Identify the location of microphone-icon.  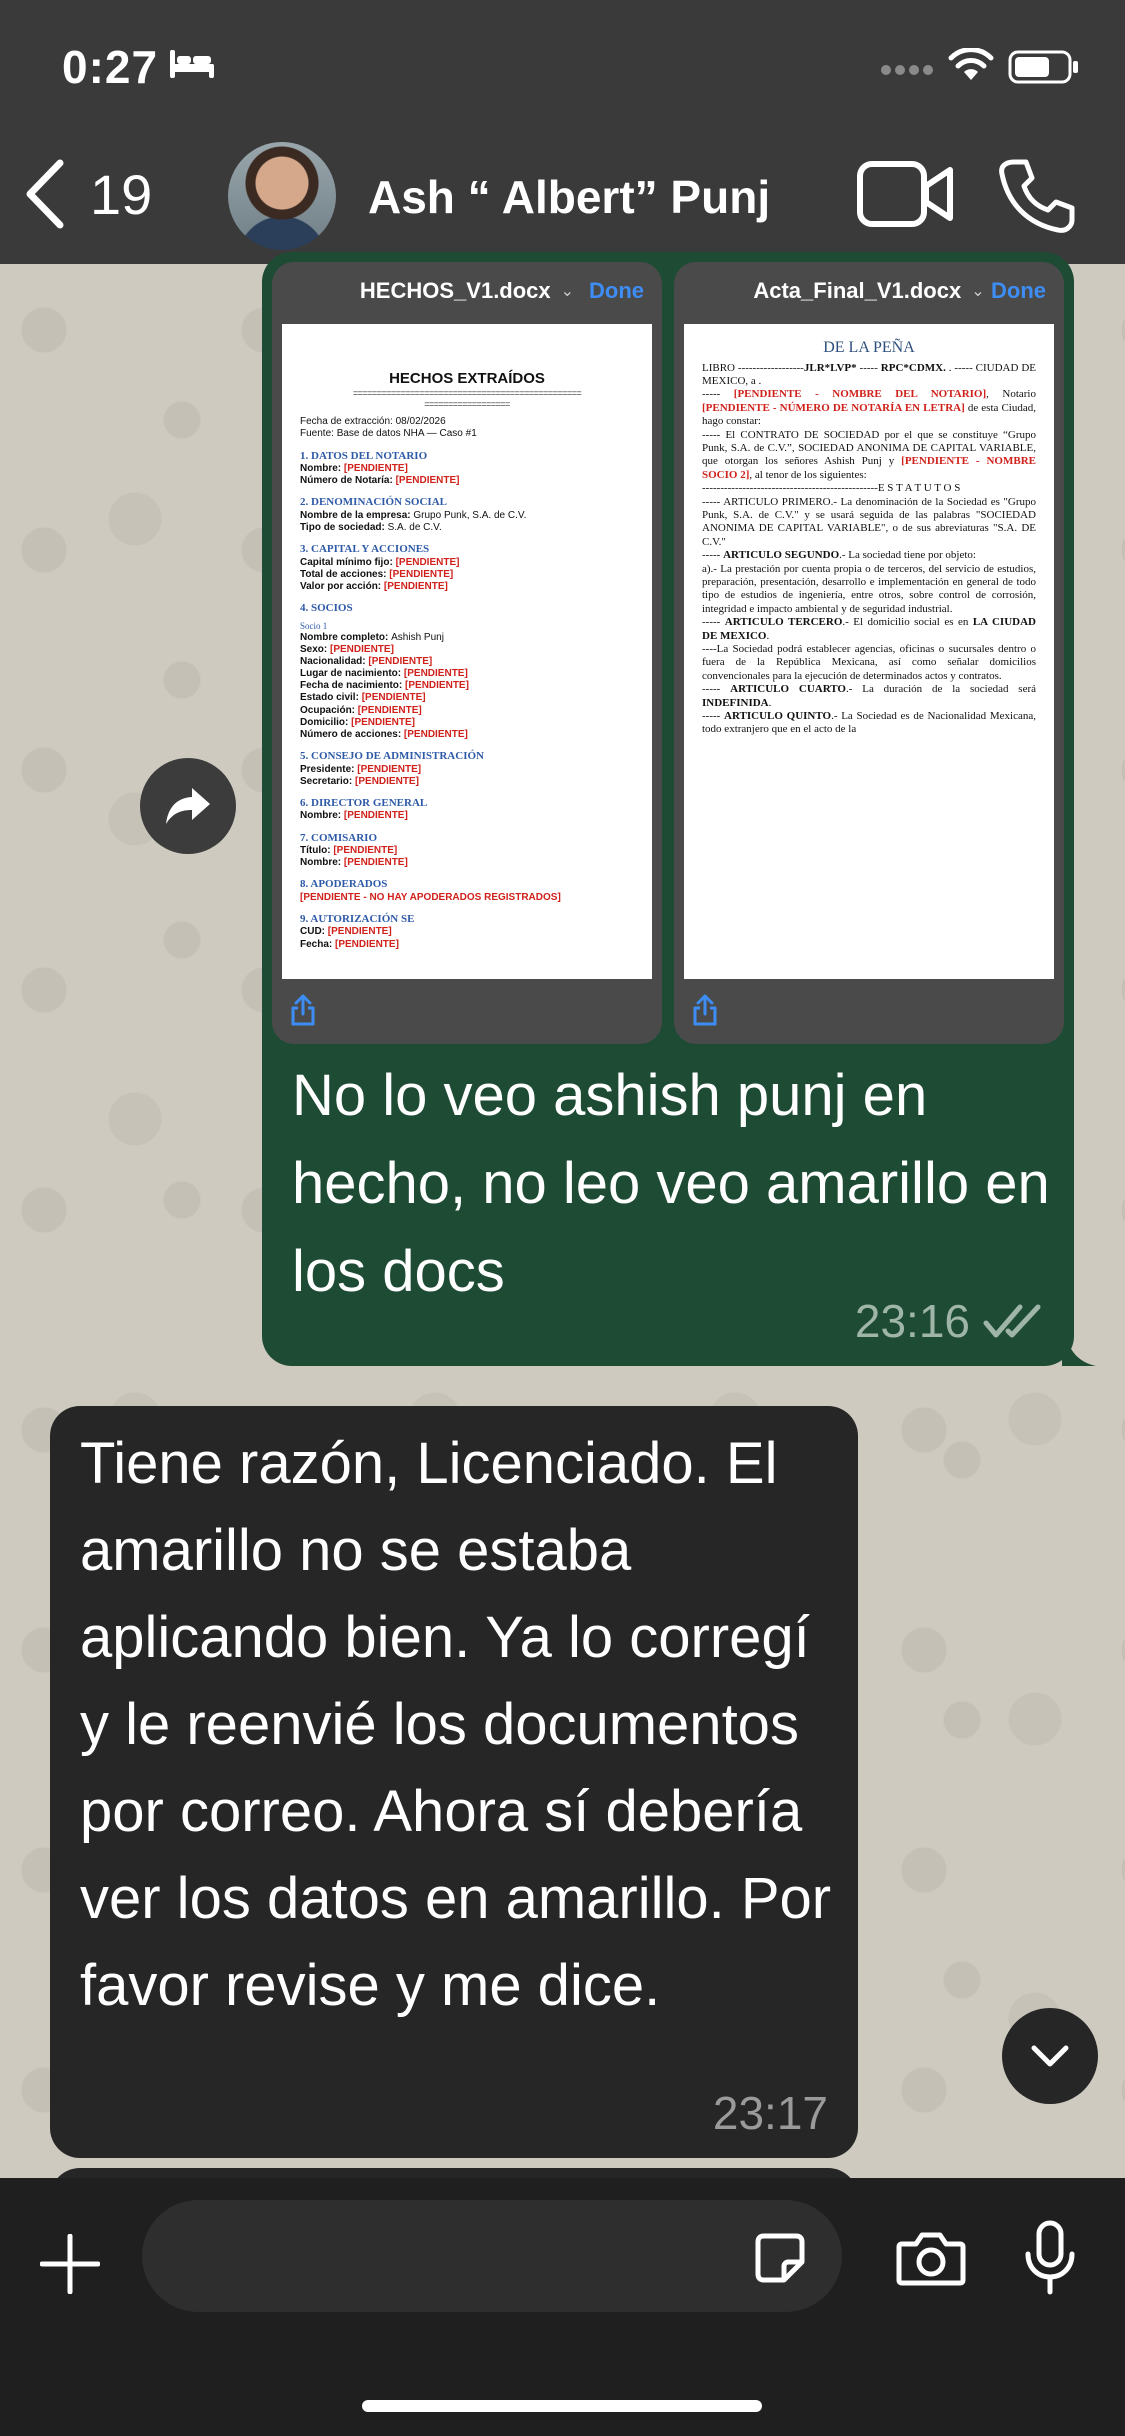
(1050, 2258).